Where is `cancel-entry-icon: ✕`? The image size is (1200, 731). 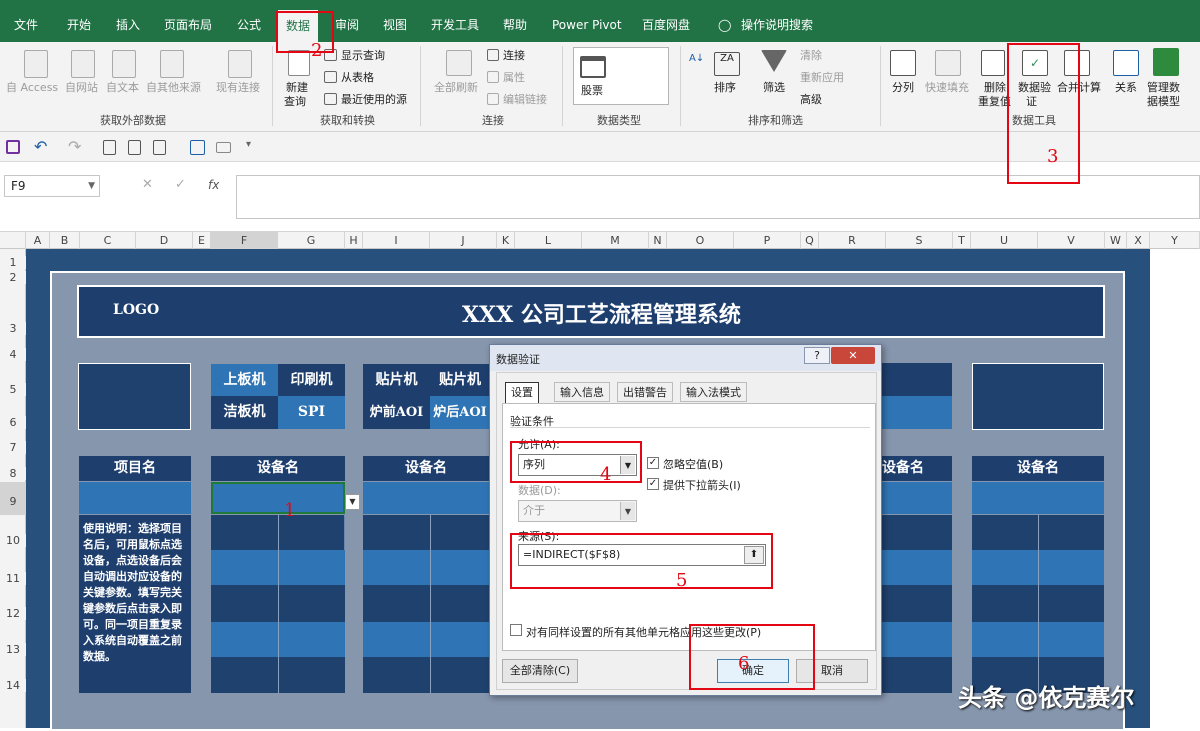
cancel-entry-icon: ✕ is located at coordinates (147, 184).